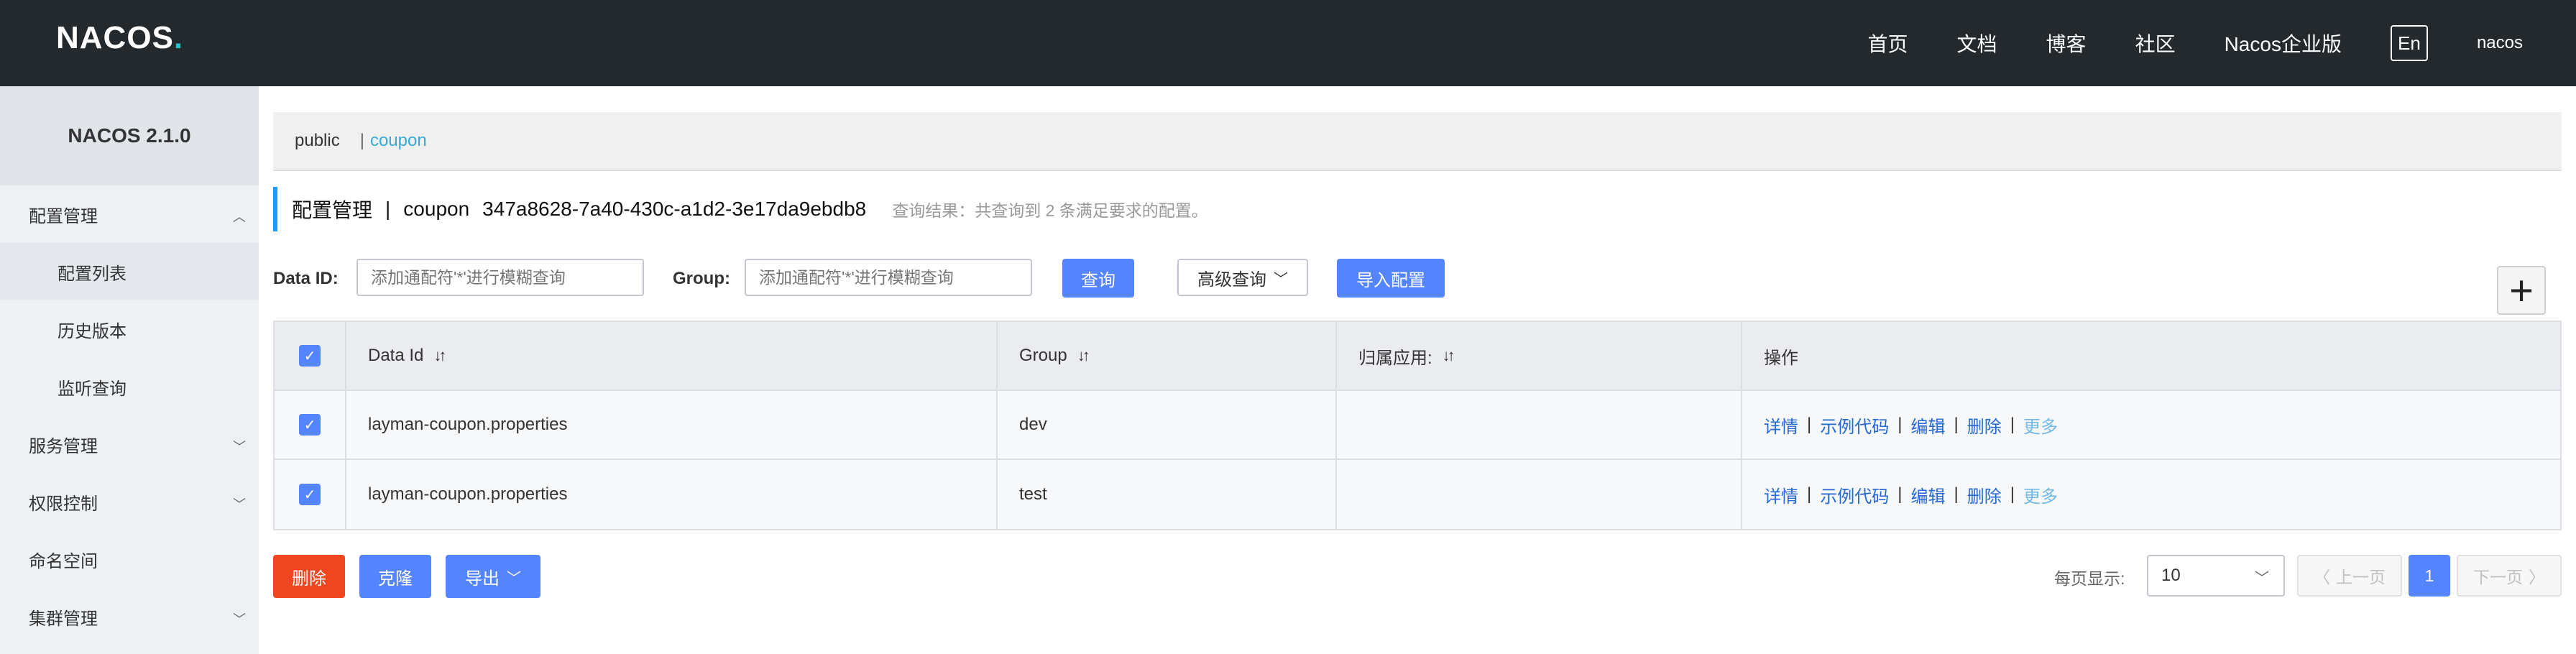  Describe the element at coordinates (396, 355) in the screenshot. I see `header-label: Data Id` at that location.